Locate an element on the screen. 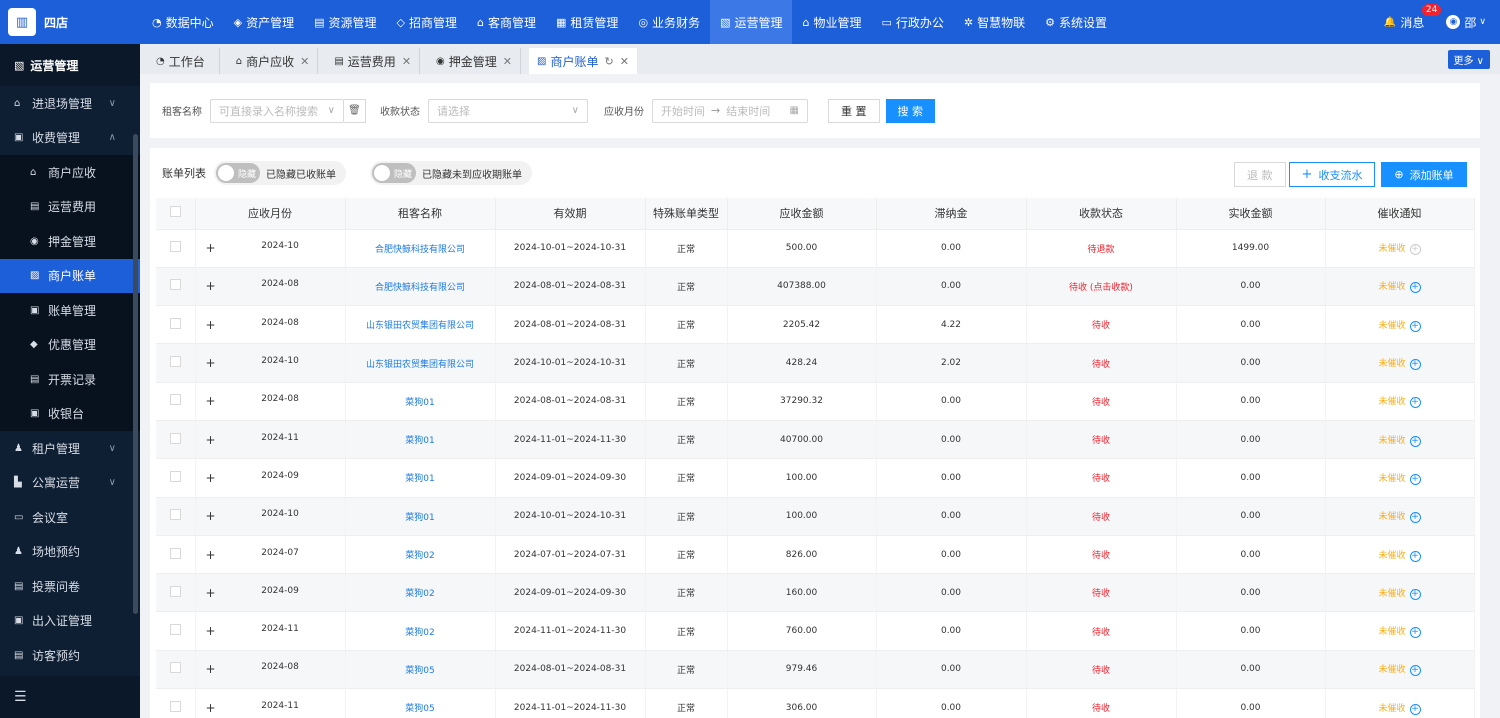 This screenshot has height=718, width=1500. sidebar-item-items_bottom-3: ♟ 场地预约 is located at coordinates (70, 552).